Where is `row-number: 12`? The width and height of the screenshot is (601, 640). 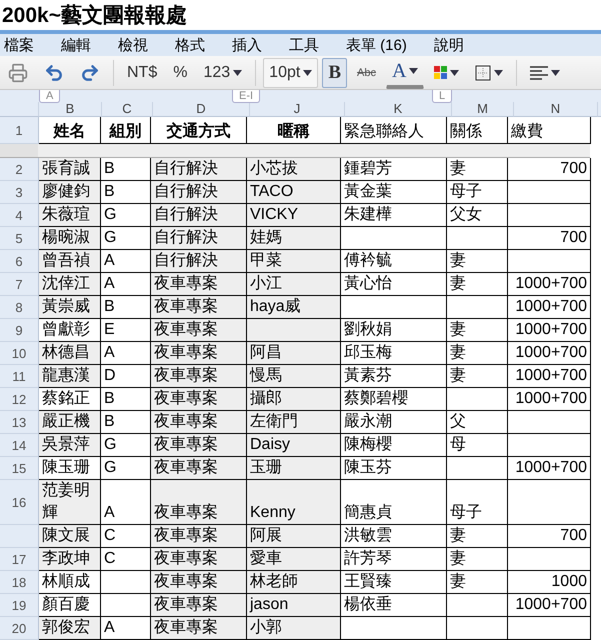
row-number: 12 is located at coordinates (19, 399).